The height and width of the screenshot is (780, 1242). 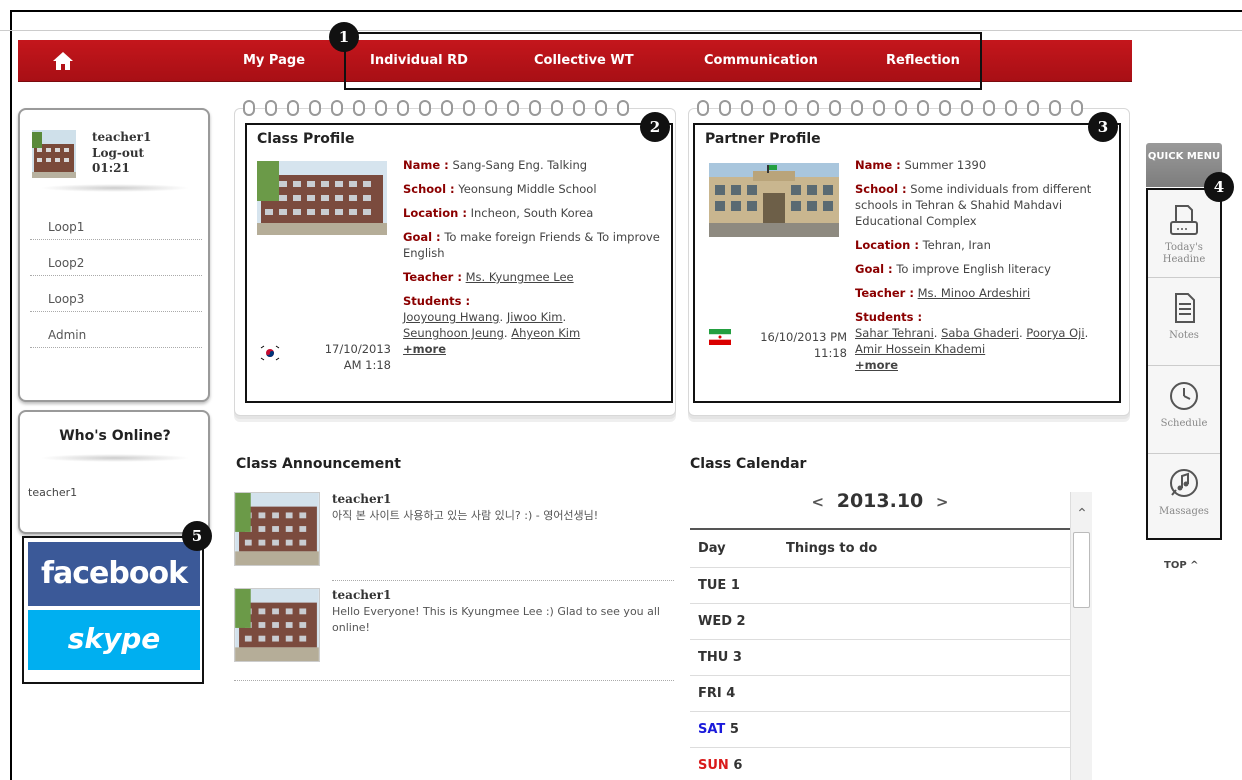 I want to click on partner-more-students-link: +more, so click(x=876, y=365).